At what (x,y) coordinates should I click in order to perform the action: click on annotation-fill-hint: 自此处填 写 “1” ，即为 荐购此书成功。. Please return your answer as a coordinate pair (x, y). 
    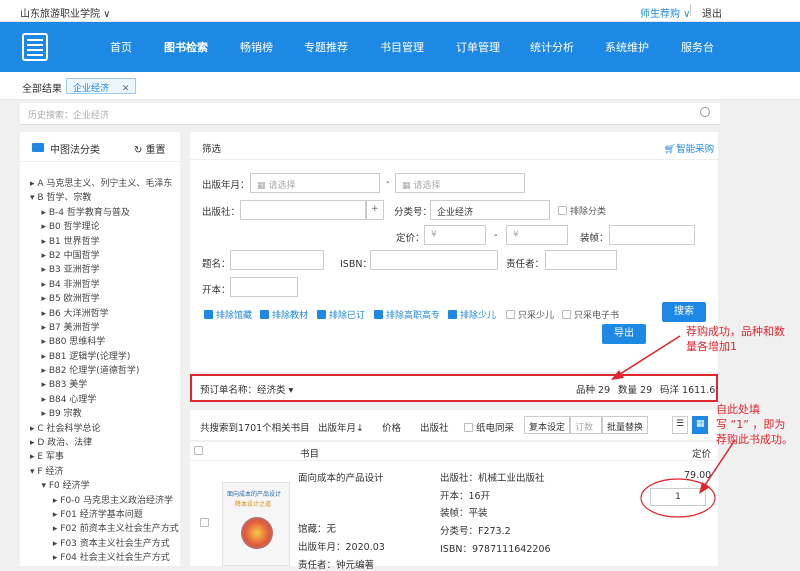
    Looking at the image, I should click on (754, 424).